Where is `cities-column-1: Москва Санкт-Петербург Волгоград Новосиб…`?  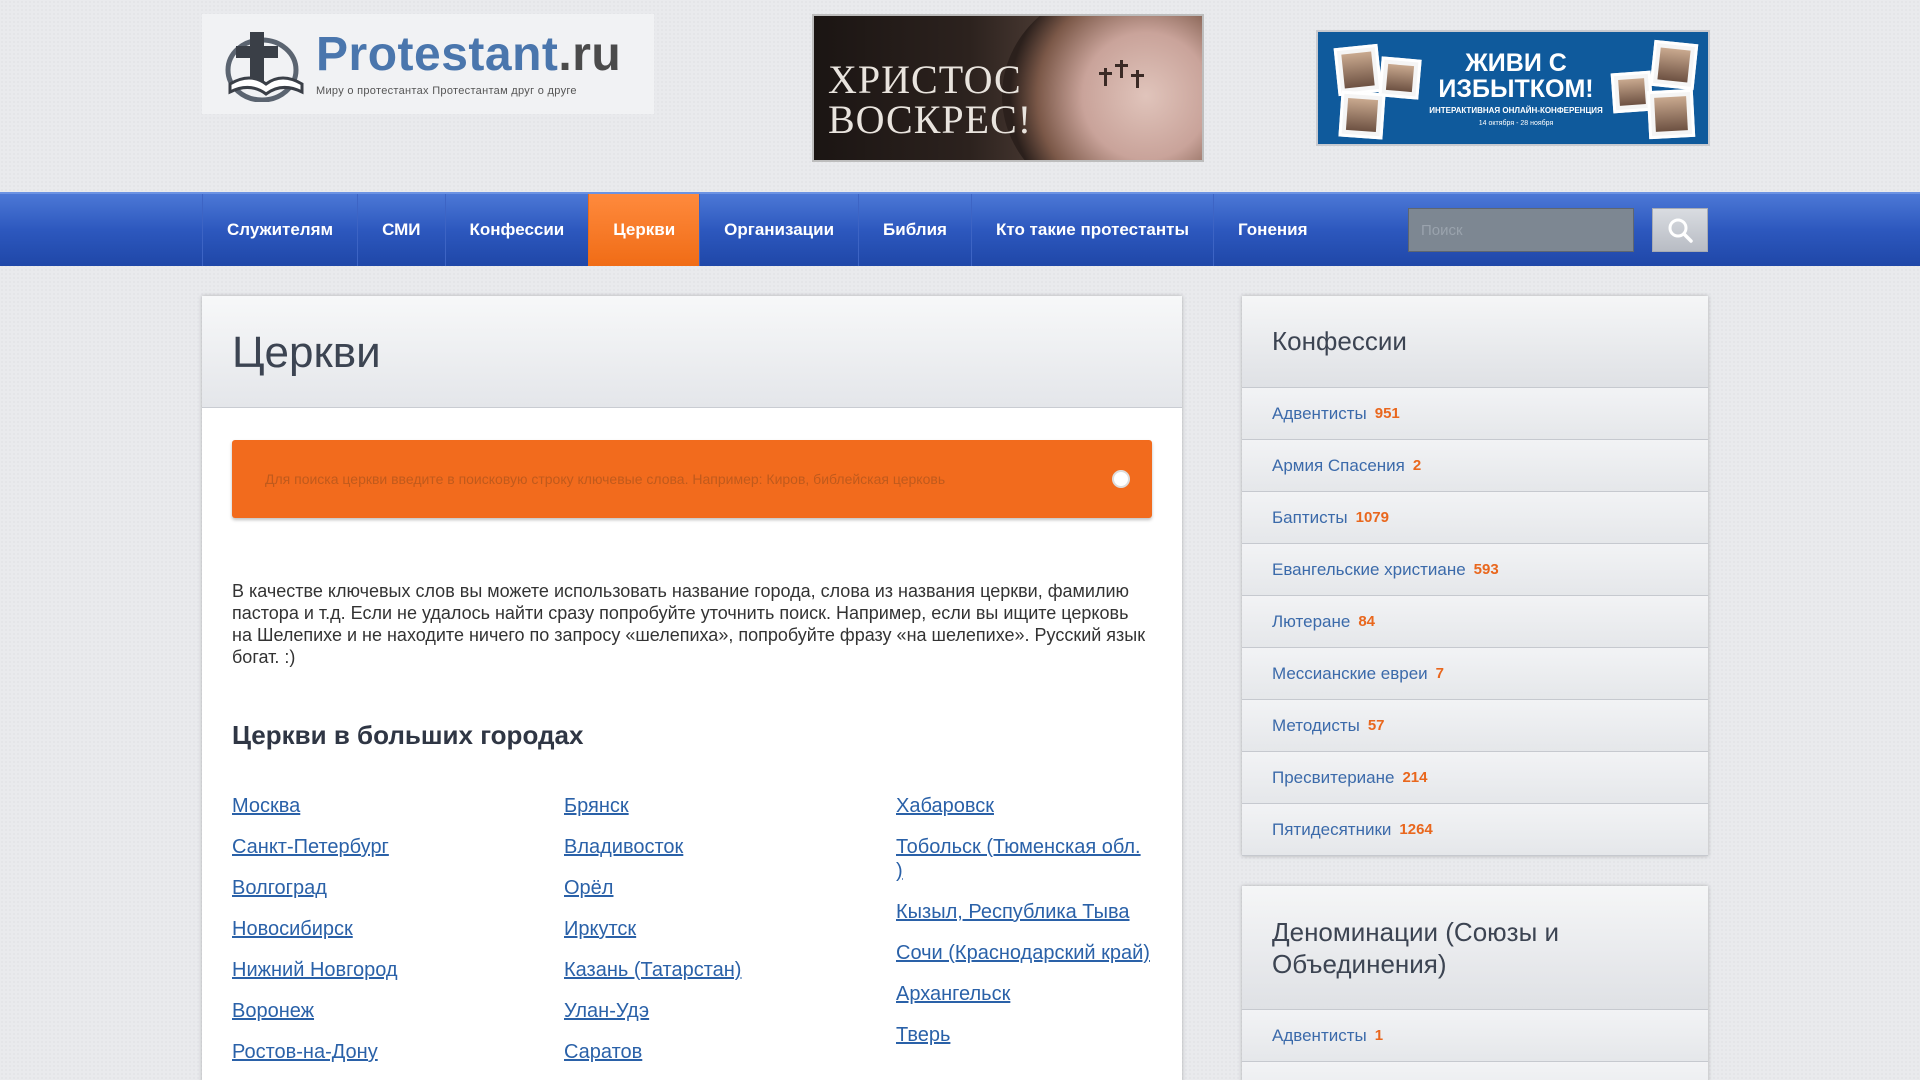 cities-column-1: Москва Санкт-Петербург Волгоград Новосиб… is located at coordinates (367, 937).